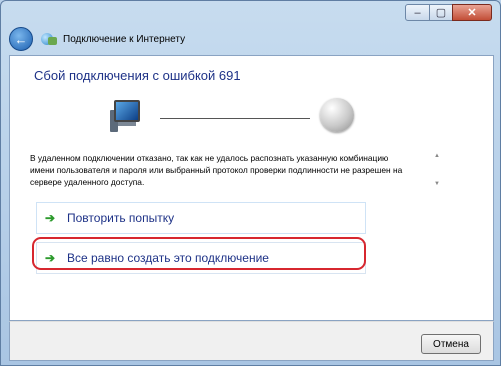 This screenshot has height=366, width=501. What do you see at coordinates (124, 39) in the screenshot?
I see `window-title: Подключение к Интернету` at bounding box center [124, 39].